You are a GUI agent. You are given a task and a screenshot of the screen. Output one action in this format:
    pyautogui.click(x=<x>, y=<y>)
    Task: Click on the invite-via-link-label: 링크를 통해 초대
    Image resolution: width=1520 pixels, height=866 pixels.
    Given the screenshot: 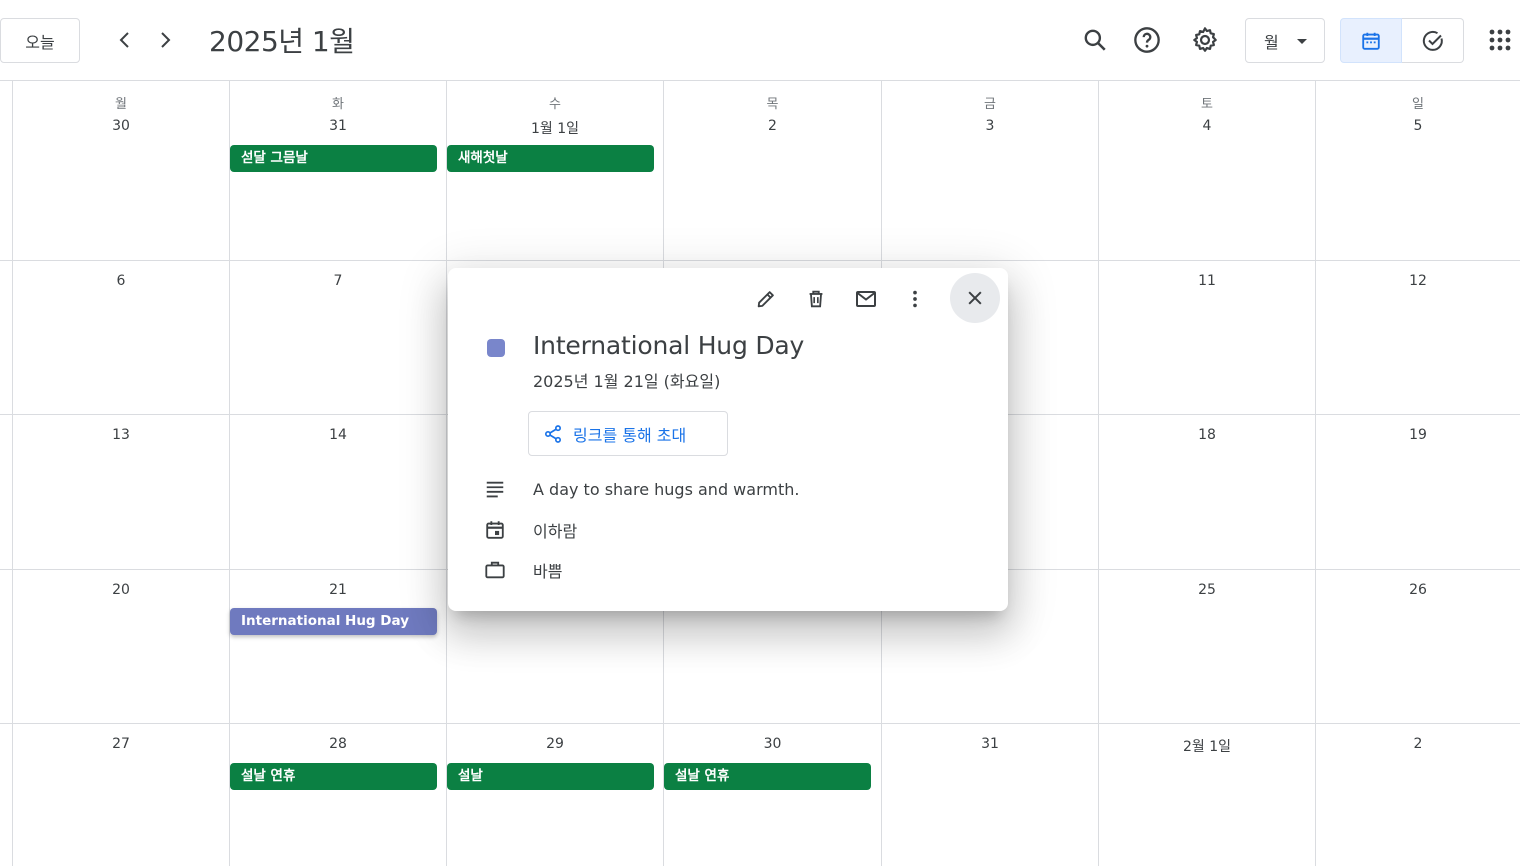 What is the action you would take?
    pyautogui.click(x=630, y=435)
    